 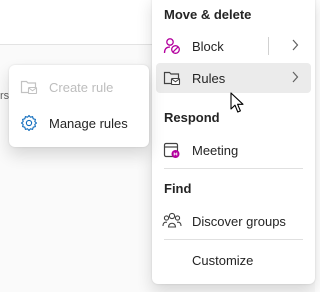 I want to click on menu-item-label: Meeting, so click(x=215, y=150).